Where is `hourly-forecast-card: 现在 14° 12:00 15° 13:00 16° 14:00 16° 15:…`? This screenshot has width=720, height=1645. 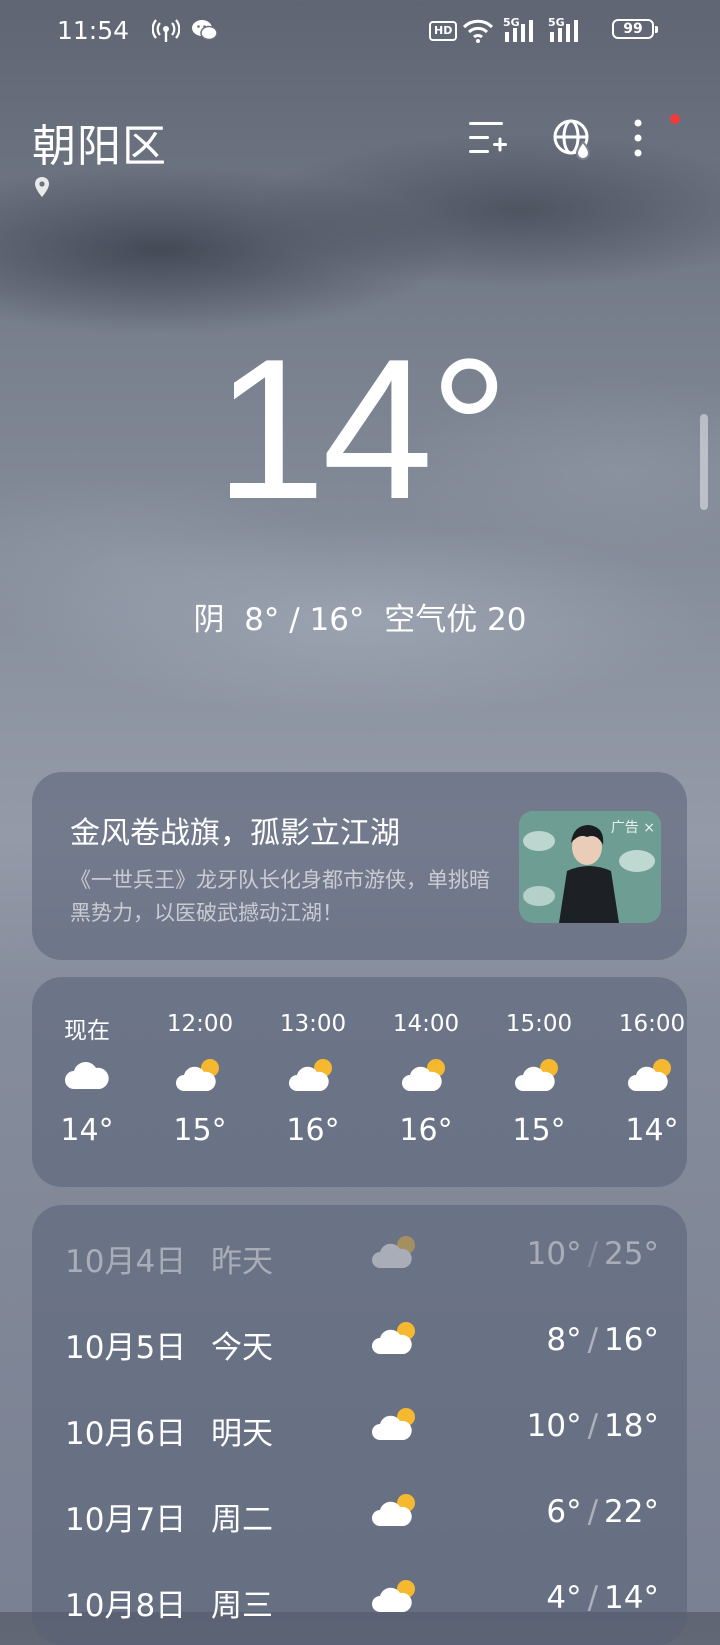 hourly-forecast-card: 现在 14° 12:00 15° 13:00 16° 14:00 16° 15:… is located at coordinates (359, 1082).